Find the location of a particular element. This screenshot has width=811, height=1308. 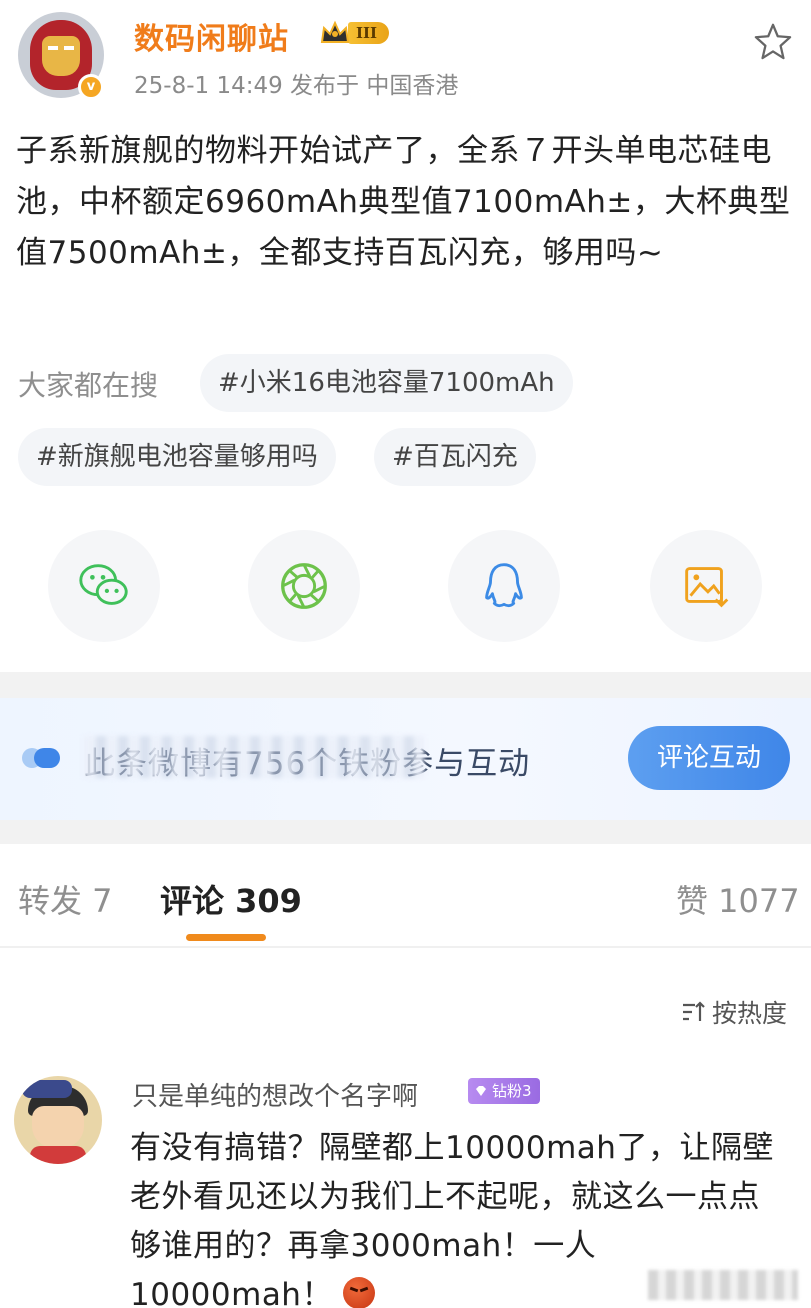

save-image-icon is located at coordinates (707, 587).